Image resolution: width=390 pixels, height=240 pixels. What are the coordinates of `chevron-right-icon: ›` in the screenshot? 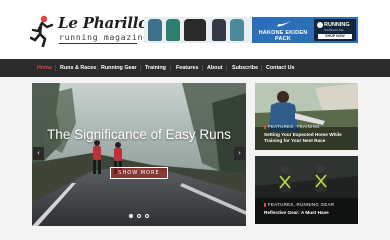 It's located at (239, 153).